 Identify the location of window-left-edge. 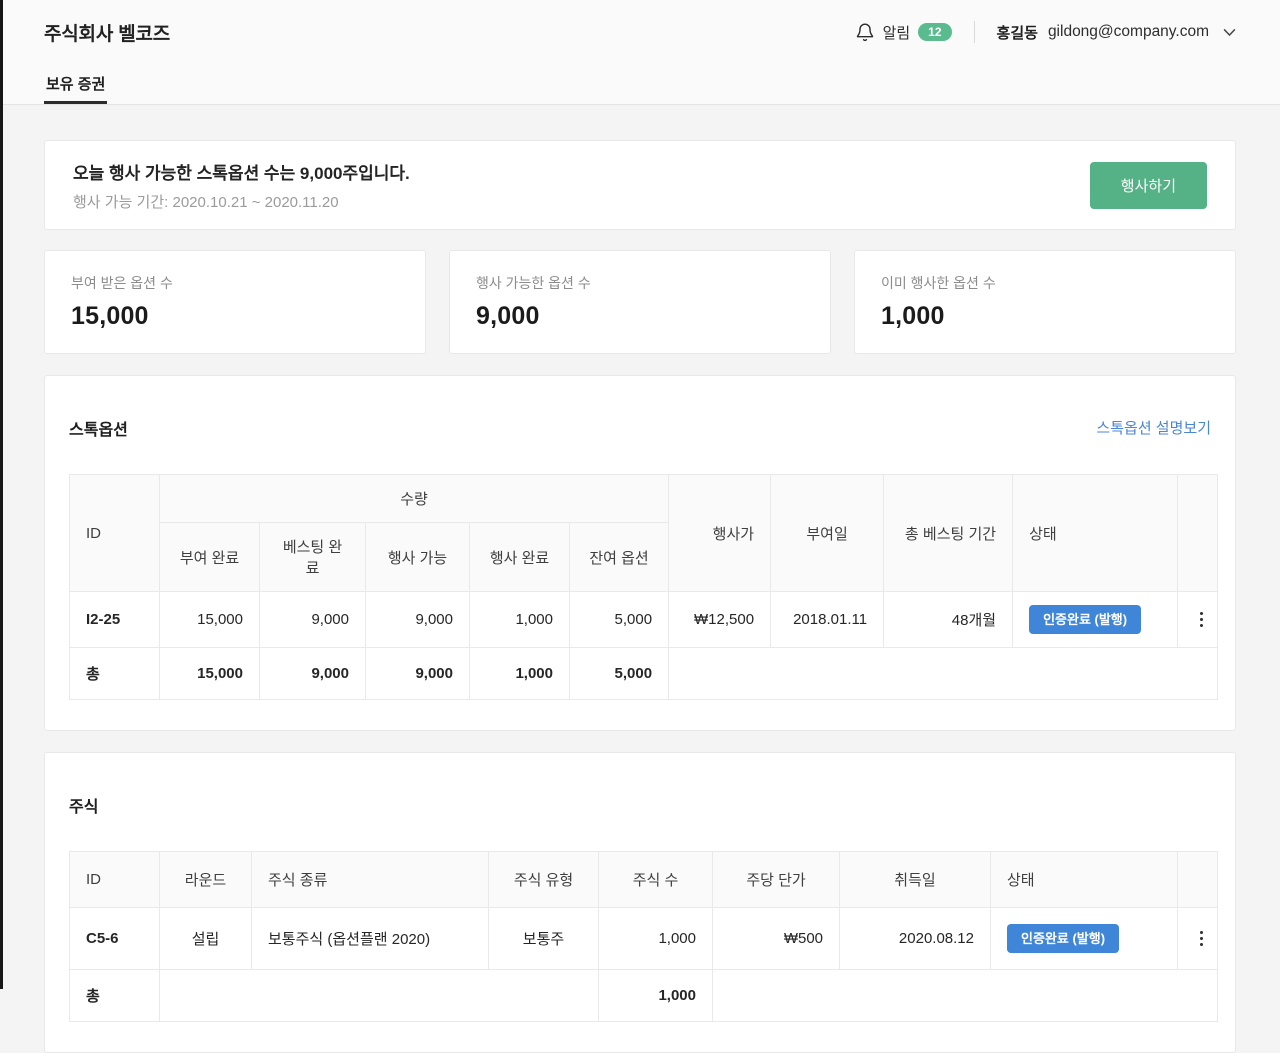
(1, 494).